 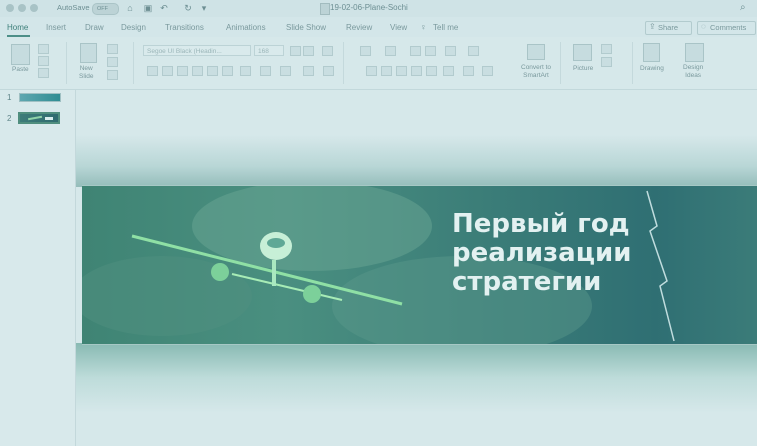 What do you see at coordinates (583, 68) in the screenshot?
I see `picture-label: Picture` at bounding box center [583, 68].